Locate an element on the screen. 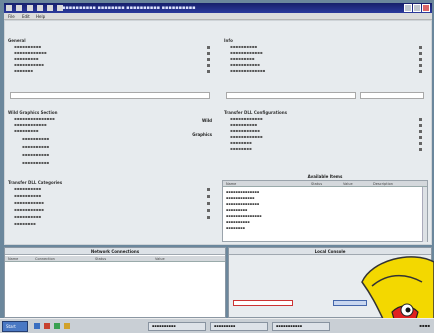  table-row: ▪▪▪▪▪▪▪▪ is located at coordinates (235, 228).